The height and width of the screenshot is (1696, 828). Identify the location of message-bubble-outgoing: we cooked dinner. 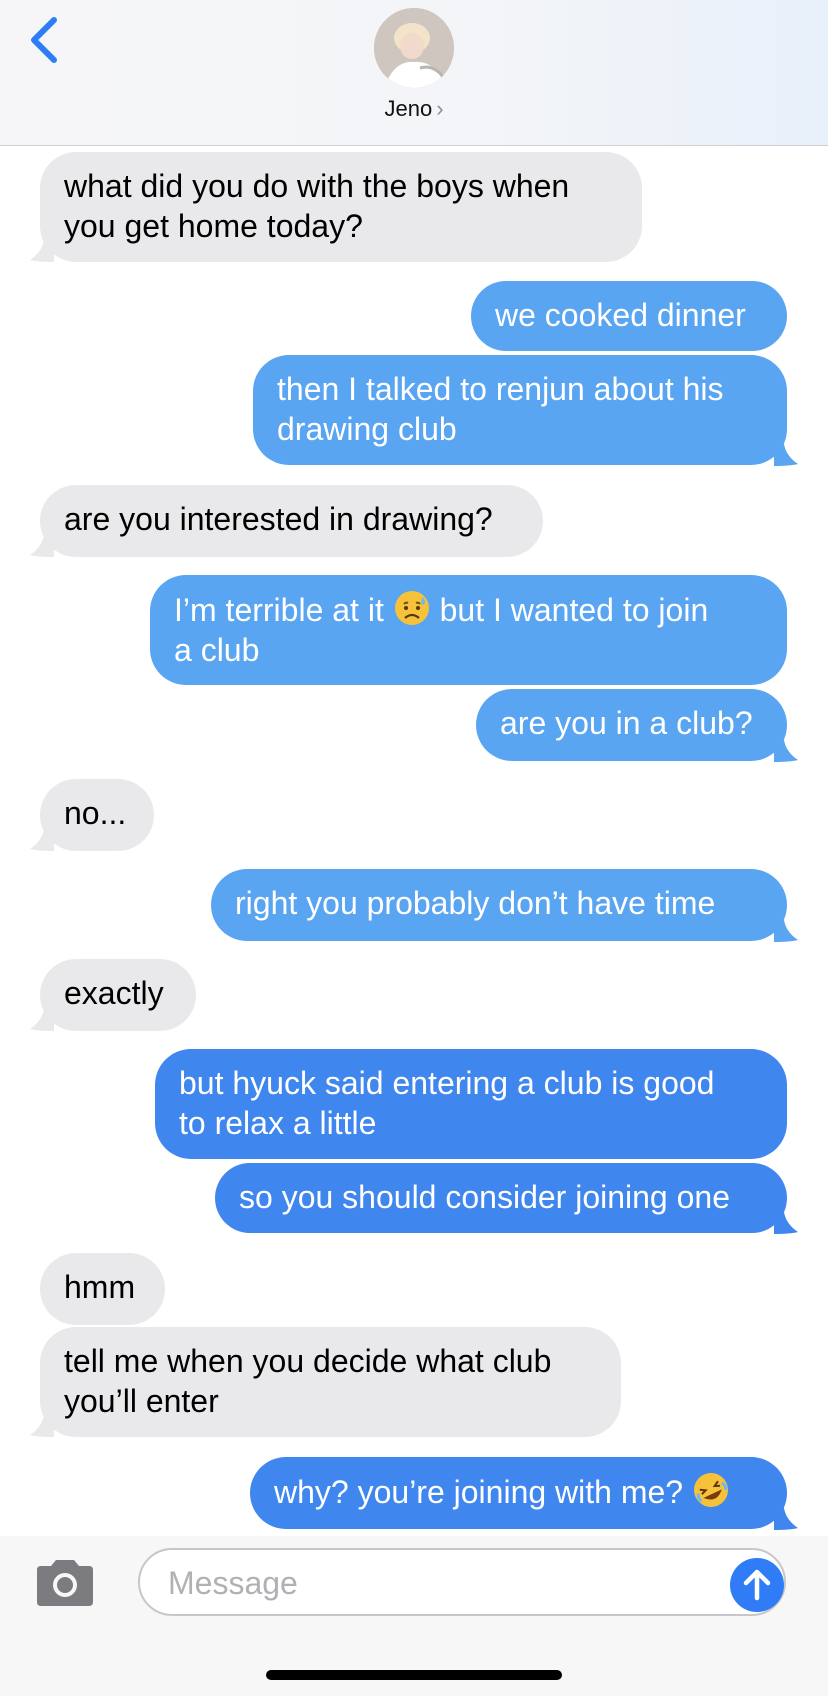
(629, 316).